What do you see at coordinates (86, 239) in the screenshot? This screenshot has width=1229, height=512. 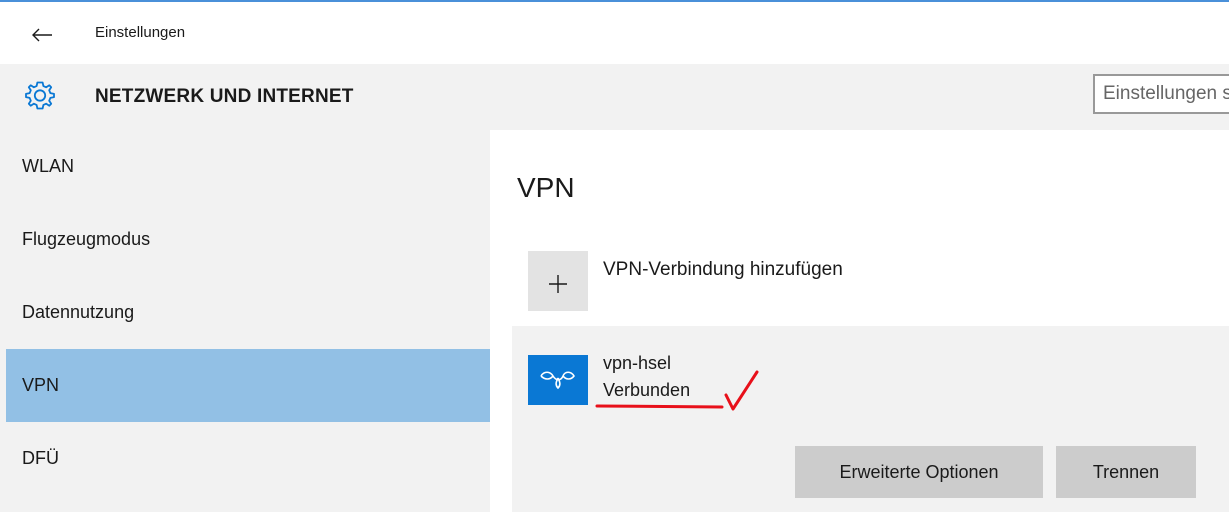 I see `sidebar-item-label: Flugzeugmodus` at bounding box center [86, 239].